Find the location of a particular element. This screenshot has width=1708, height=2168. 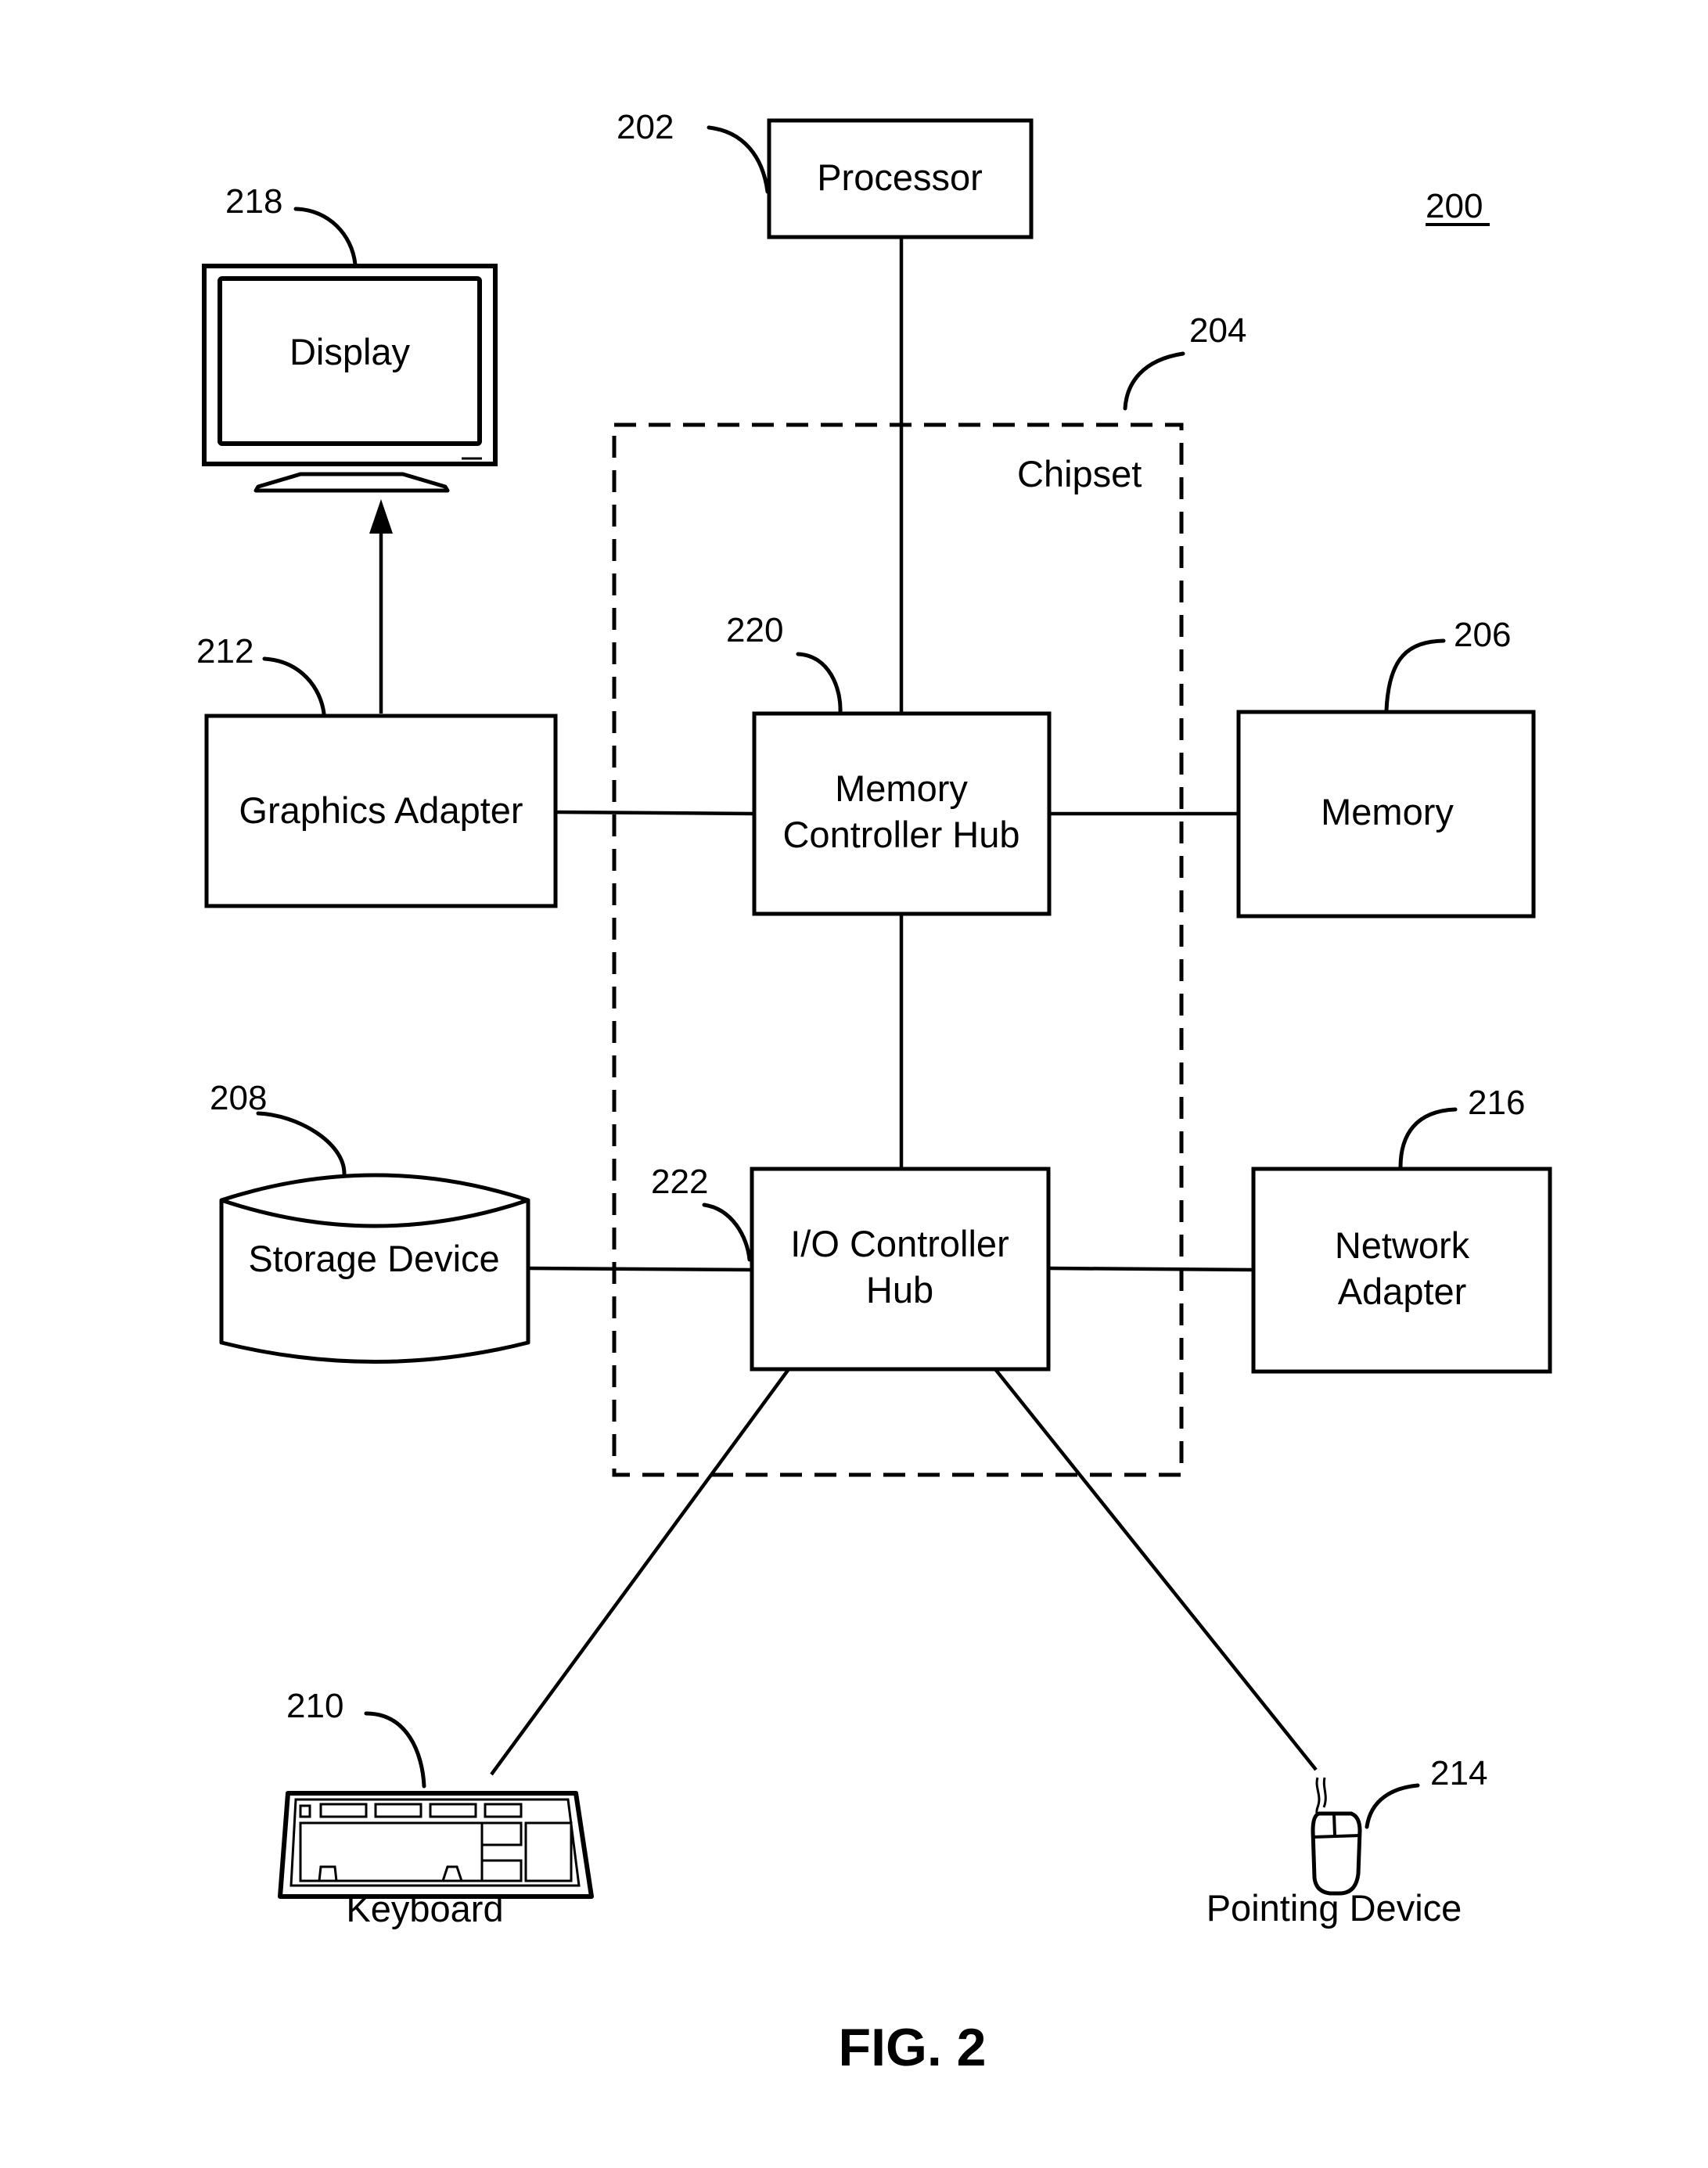

memory-leader is located at coordinates (1415, 675).